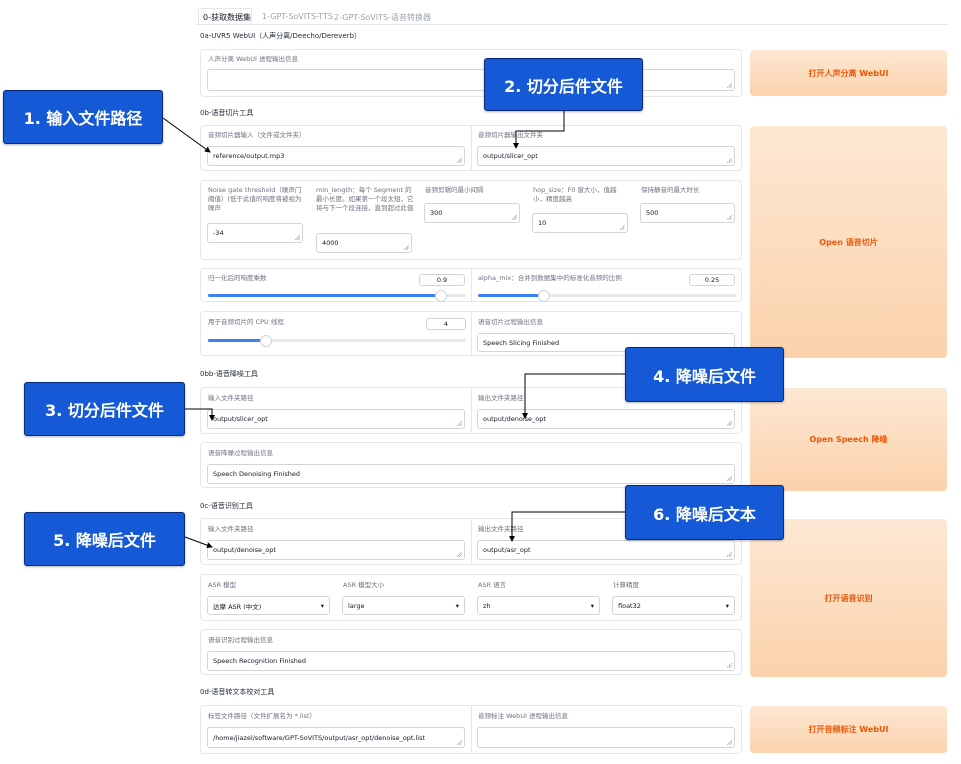 This screenshot has height=764, width=961. I want to click on callout-5: 5. 降噪后文件, so click(104, 539).